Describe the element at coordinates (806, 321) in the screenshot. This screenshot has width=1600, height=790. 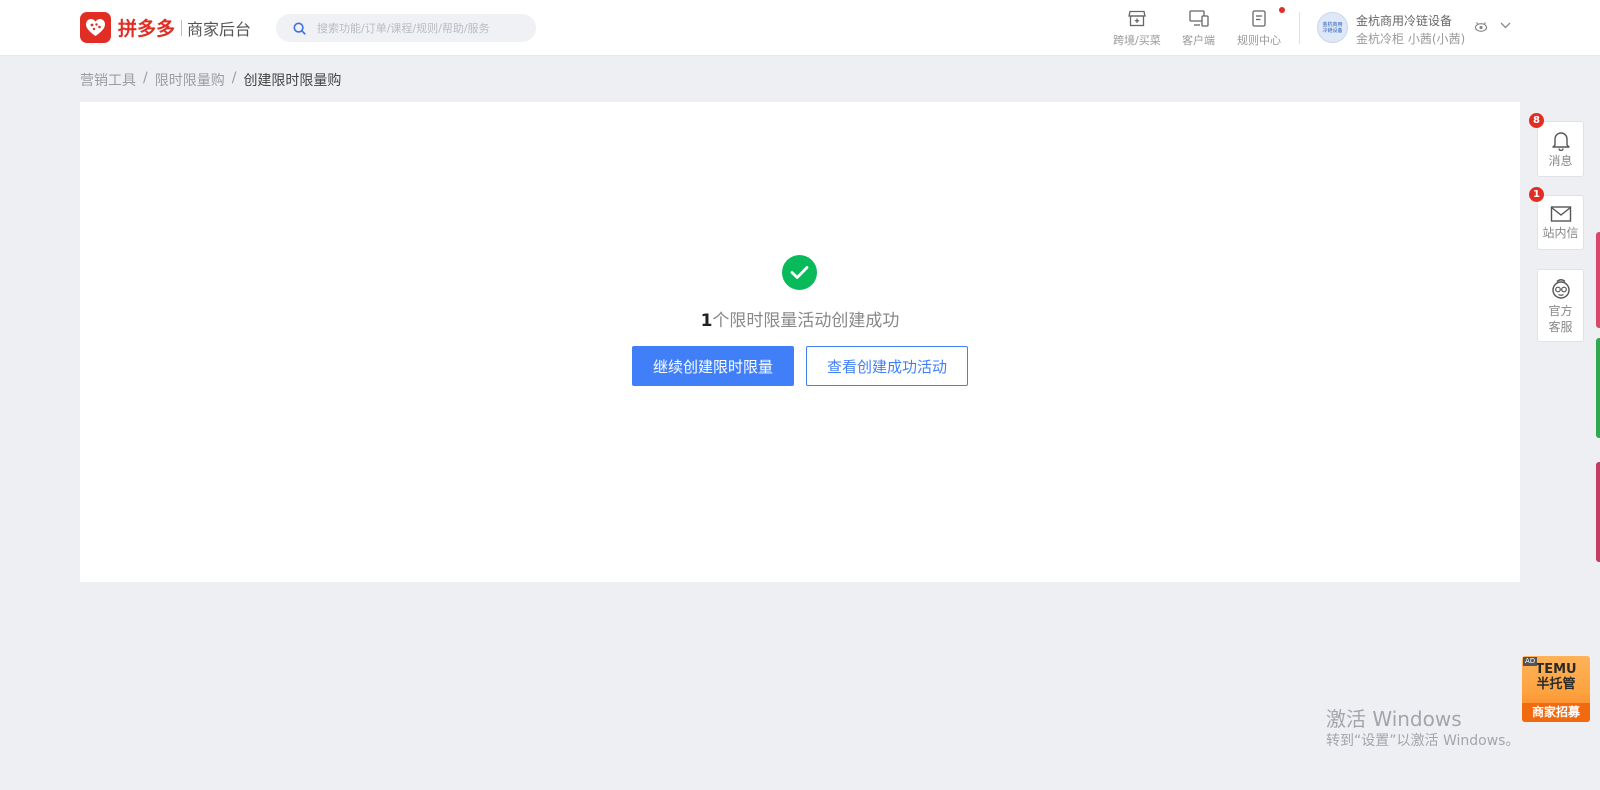
I see `success-text: 个限时限量活动创建成功` at that location.